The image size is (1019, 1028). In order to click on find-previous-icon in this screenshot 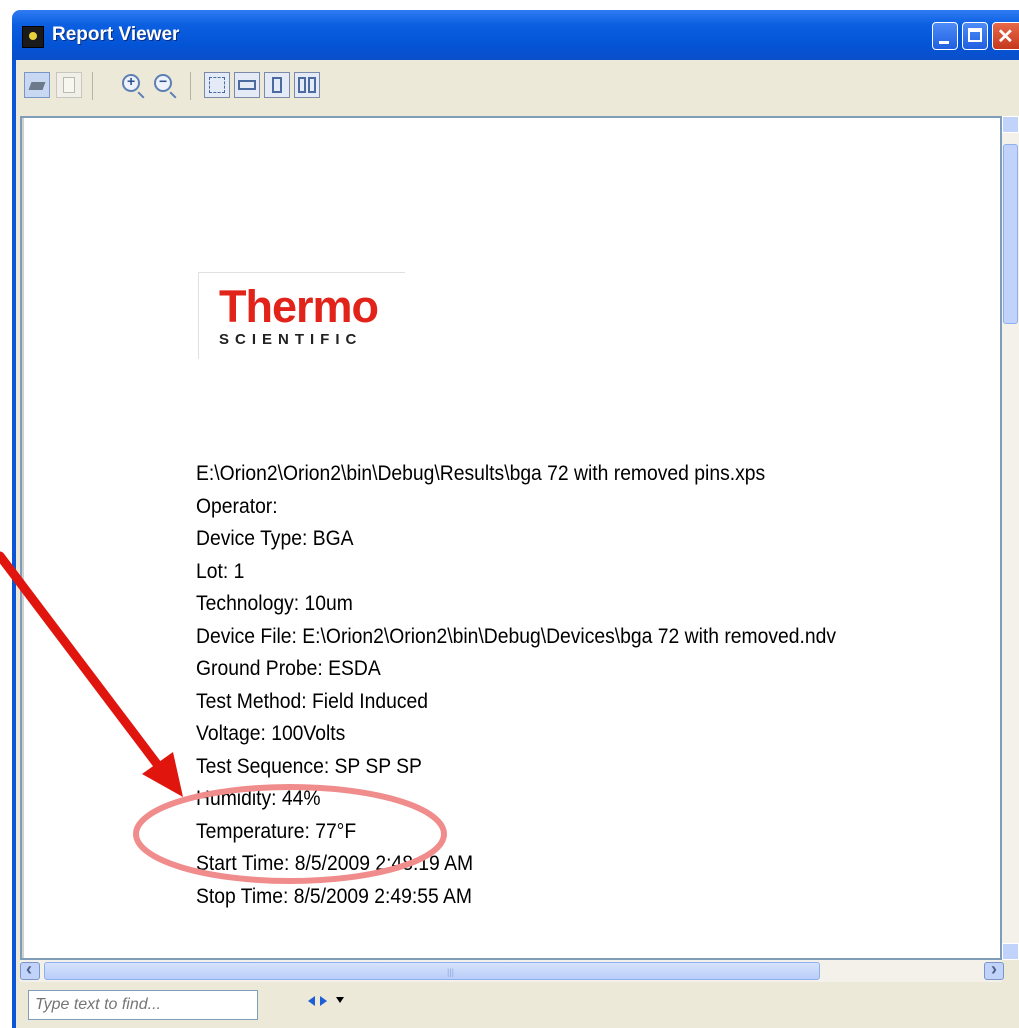, I will do `click(311, 1001)`.